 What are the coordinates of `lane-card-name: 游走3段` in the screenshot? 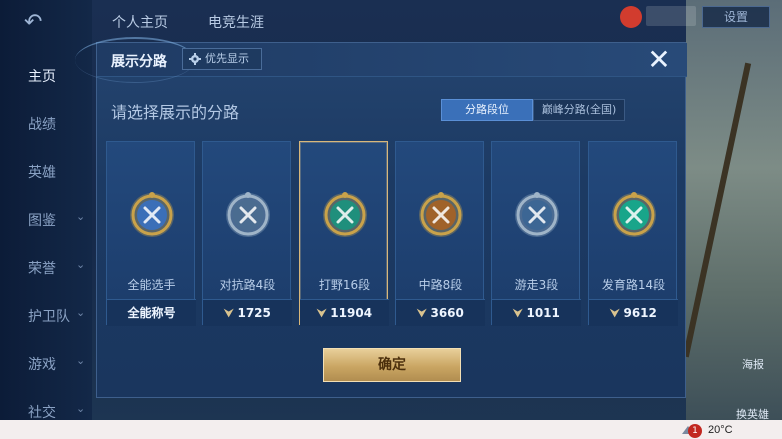 It's located at (536, 285).